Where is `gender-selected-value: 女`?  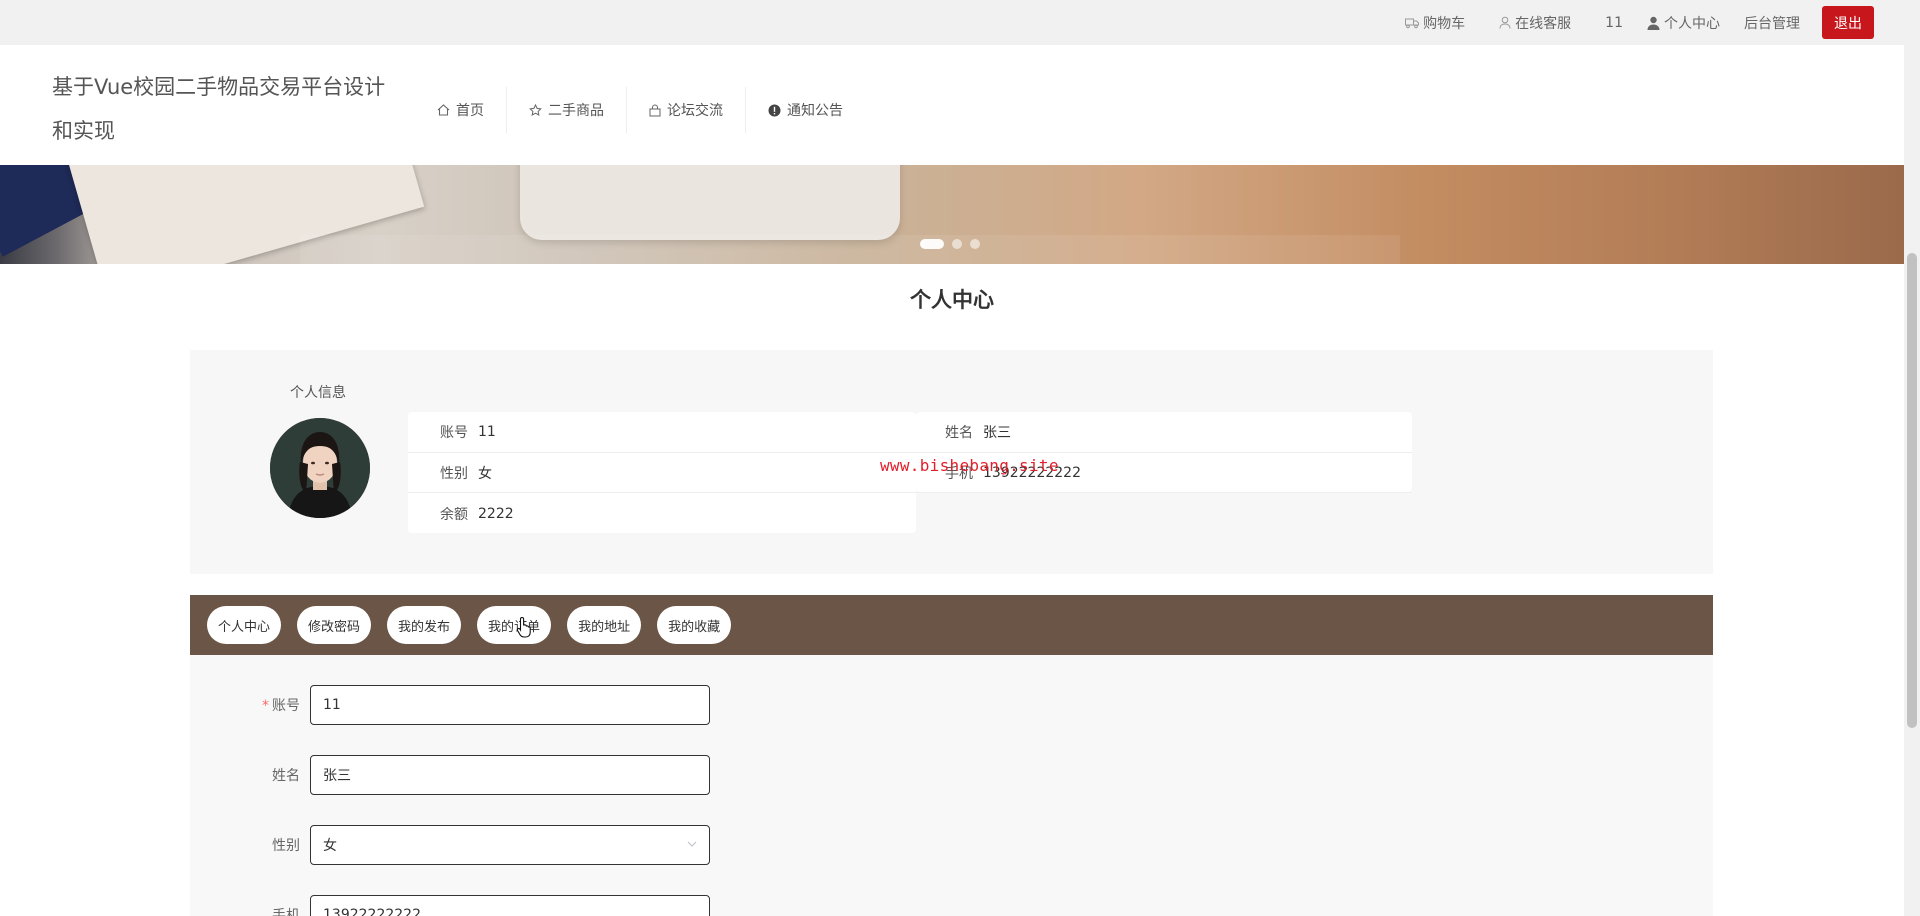 gender-selected-value: 女 is located at coordinates (330, 846).